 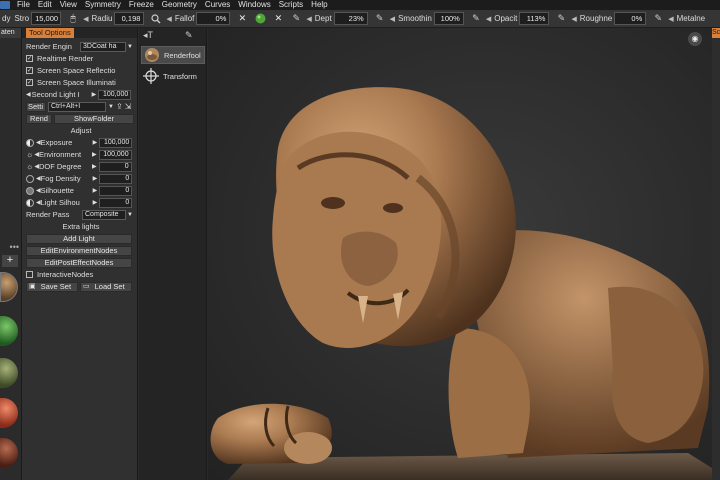 What do you see at coordinates (36, 106) in the screenshot?
I see `settings-button: Setti` at bounding box center [36, 106].